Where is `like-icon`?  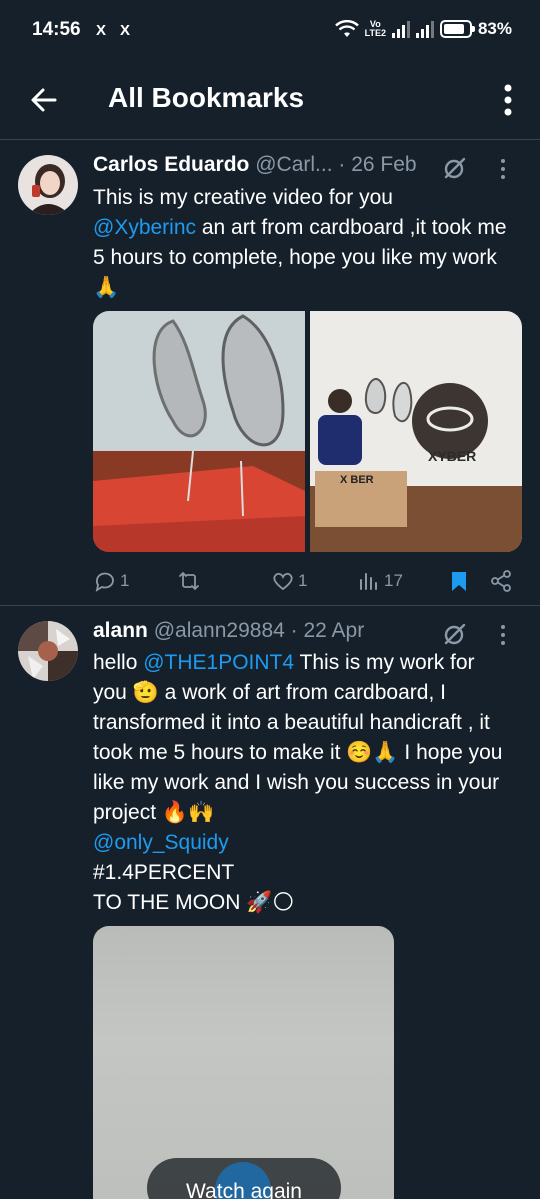 like-icon is located at coordinates (283, 581).